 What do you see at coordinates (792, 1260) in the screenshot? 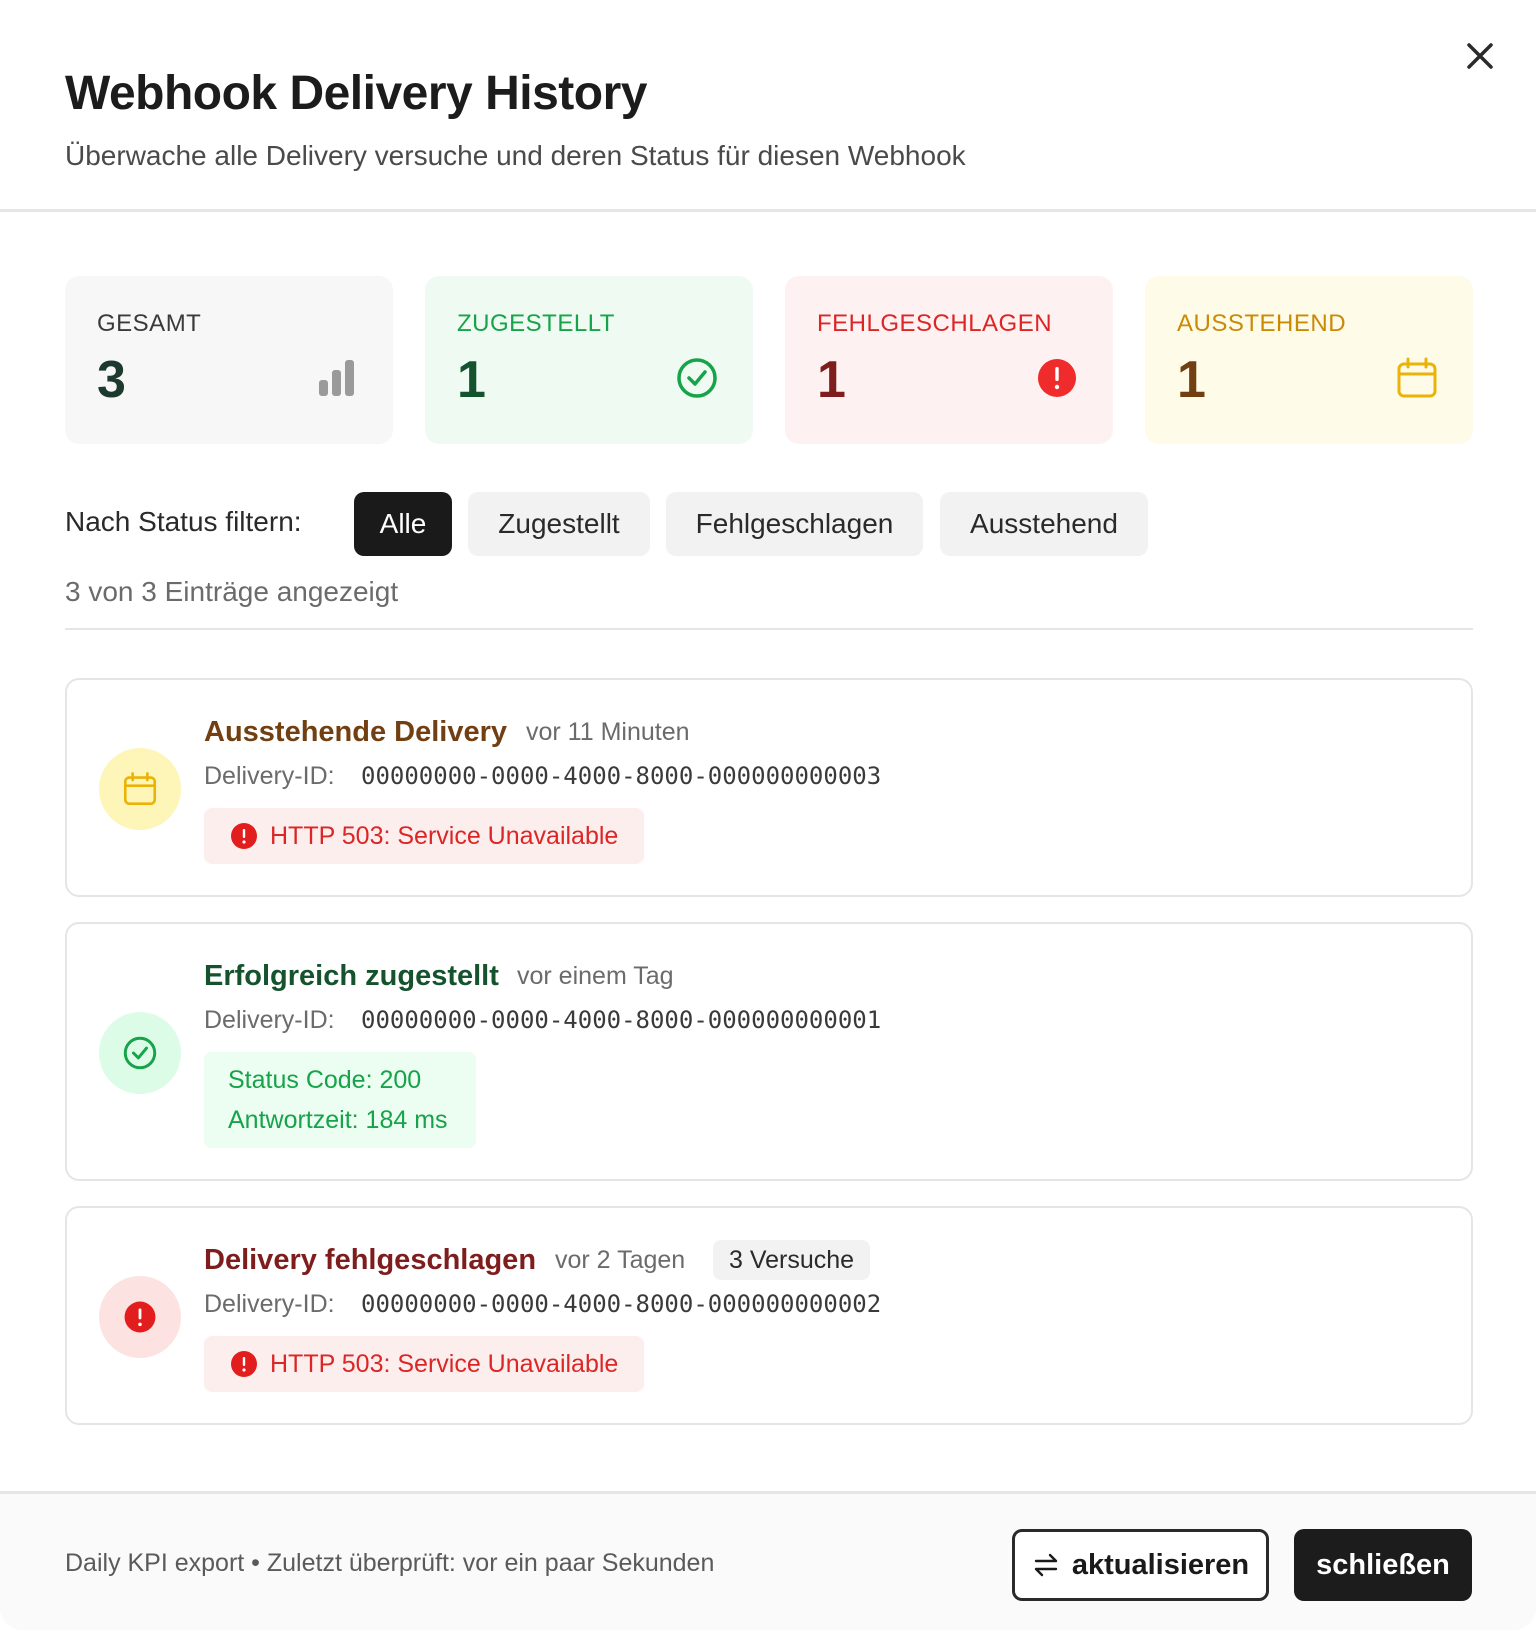
I see `attempts-badge: 3 Versuche` at bounding box center [792, 1260].